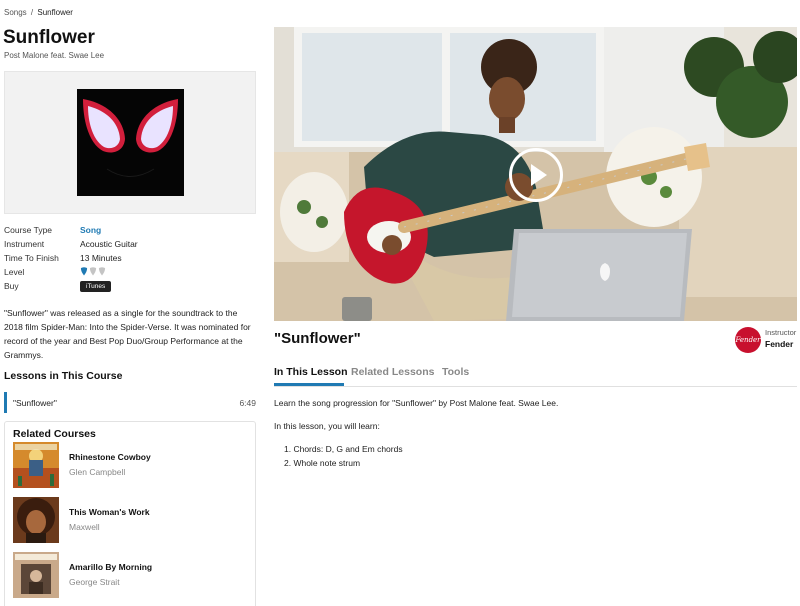  Describe the element at coordinates (535, 374) in the screenshot. I see `lesson-tabs: In This Lesson Related Lessons Tools` at that location.